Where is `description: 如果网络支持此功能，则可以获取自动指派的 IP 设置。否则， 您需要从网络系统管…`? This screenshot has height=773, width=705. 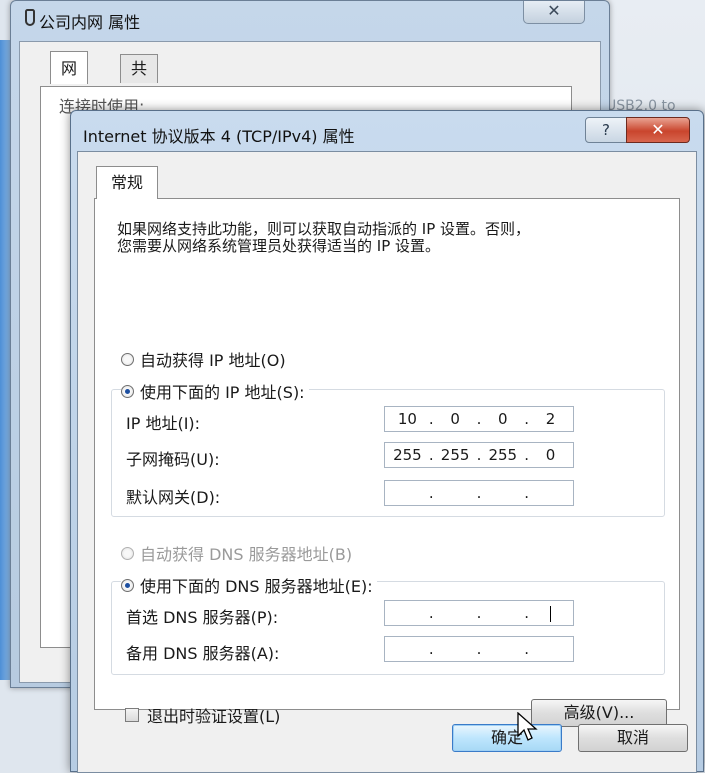
description: 如果网络支持此功能，则可以获取自动指派的 IP 设置。否则， 您需要从网络系统管… is located at coordinates (387, 238).